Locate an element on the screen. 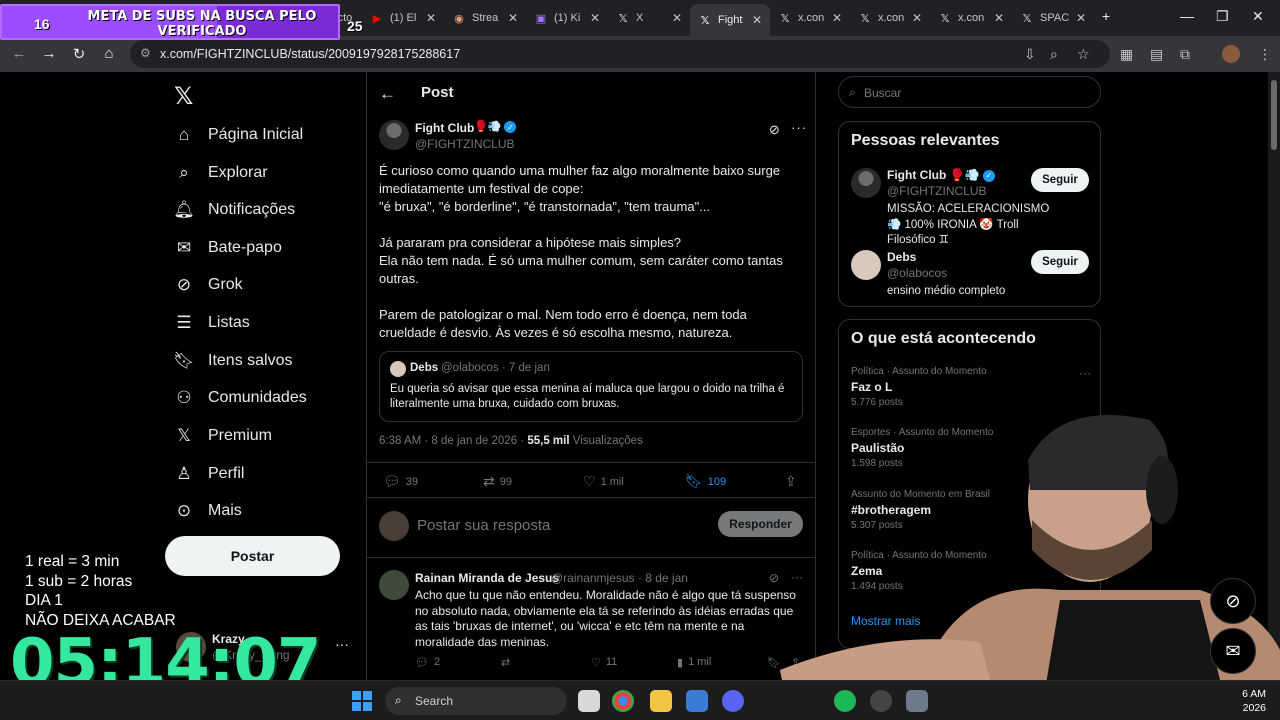 This screenshot has height=720, width=1280. scrollbar-thumb is located at coordinates (1274, 115).